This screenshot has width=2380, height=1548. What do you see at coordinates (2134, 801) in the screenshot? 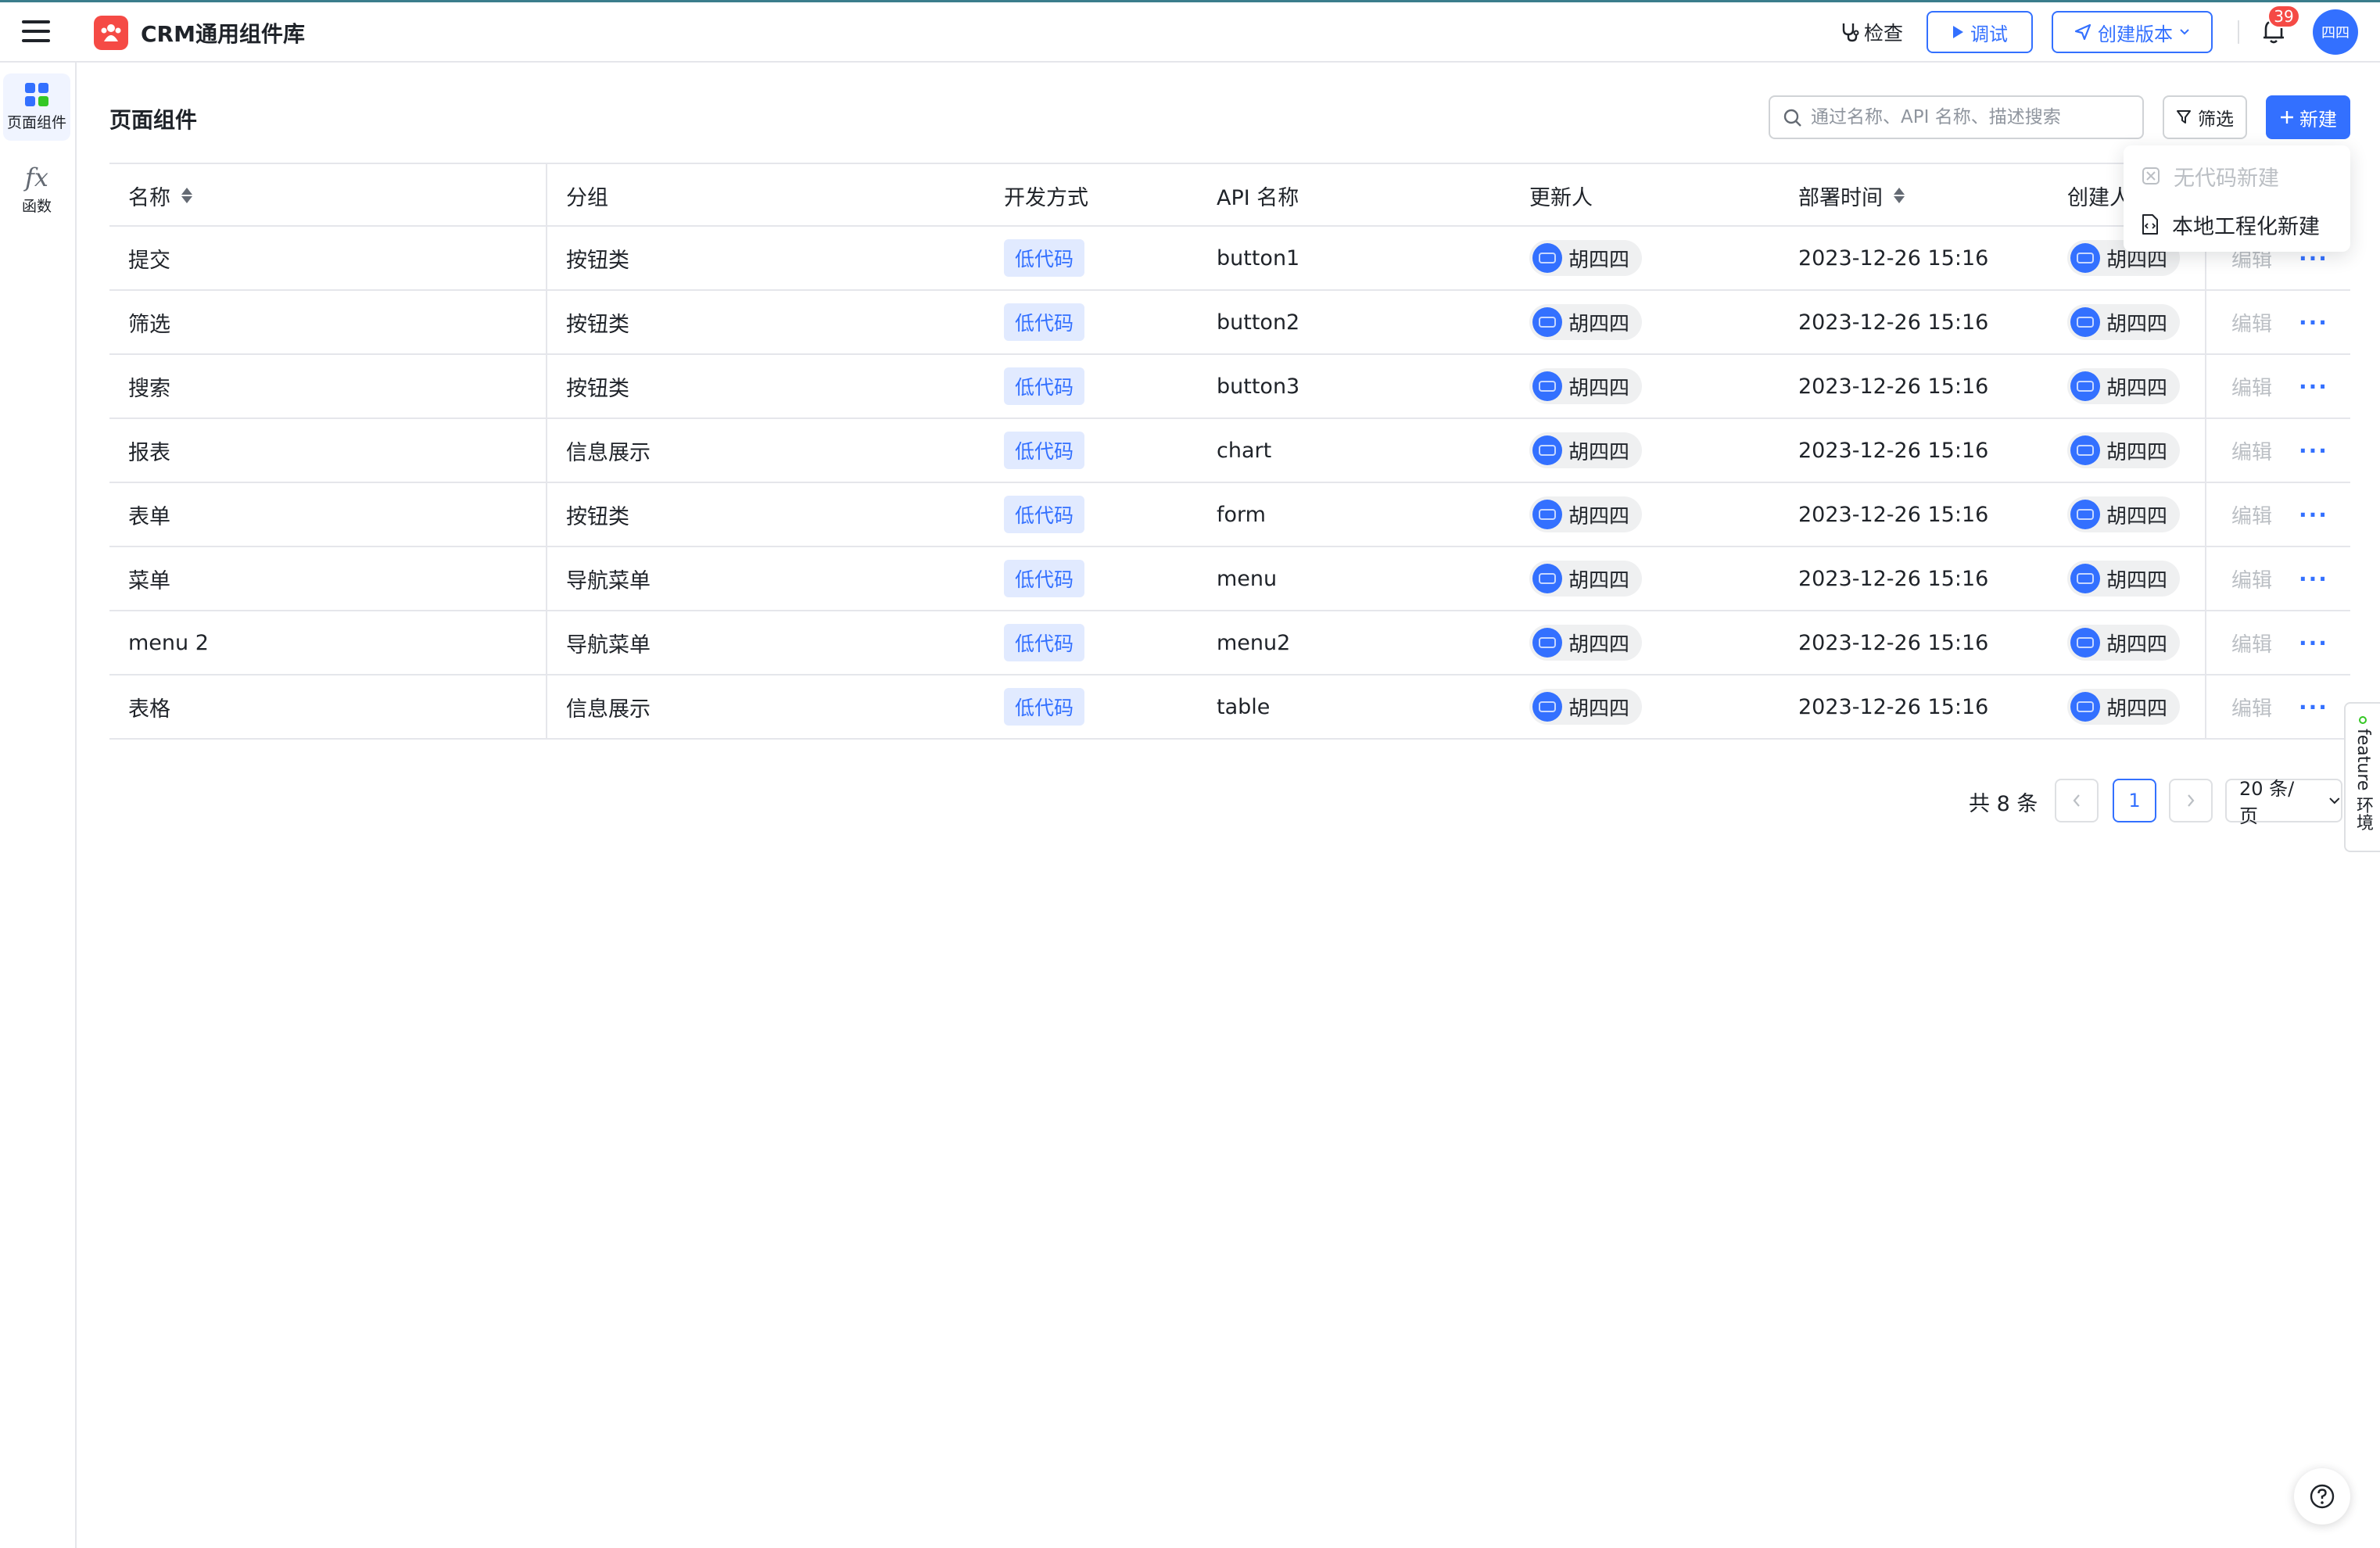
I see `page-number-button: 1` at bounding box center [2134, 801].